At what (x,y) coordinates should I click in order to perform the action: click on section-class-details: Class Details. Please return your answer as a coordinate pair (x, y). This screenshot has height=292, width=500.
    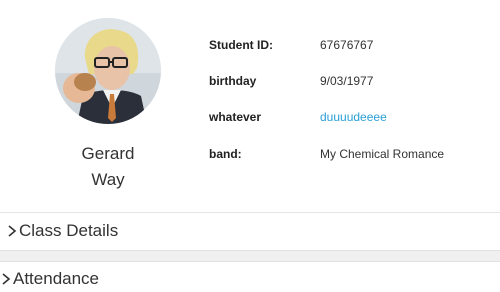
    Looking at the image, I should click on (250, 231).